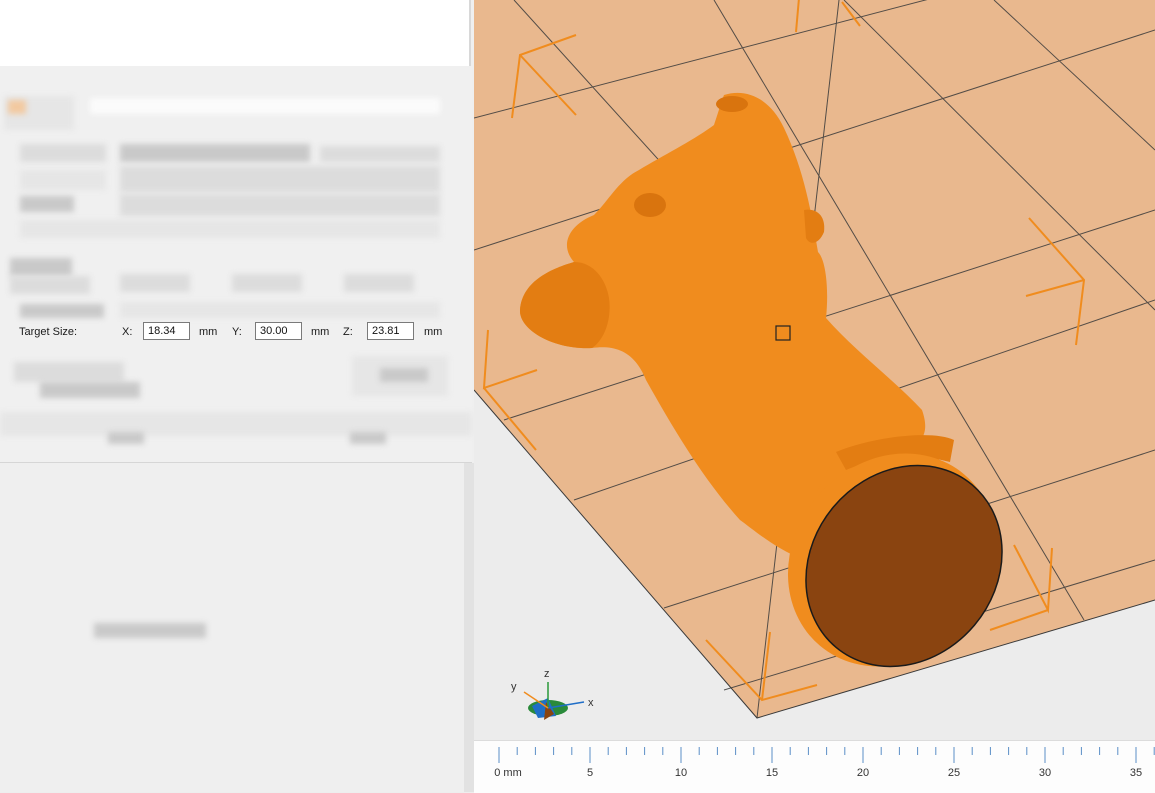  Describe the element at coordinates (772, 773) in the screenshot. I see `ruler-label-15: 15` at that location.